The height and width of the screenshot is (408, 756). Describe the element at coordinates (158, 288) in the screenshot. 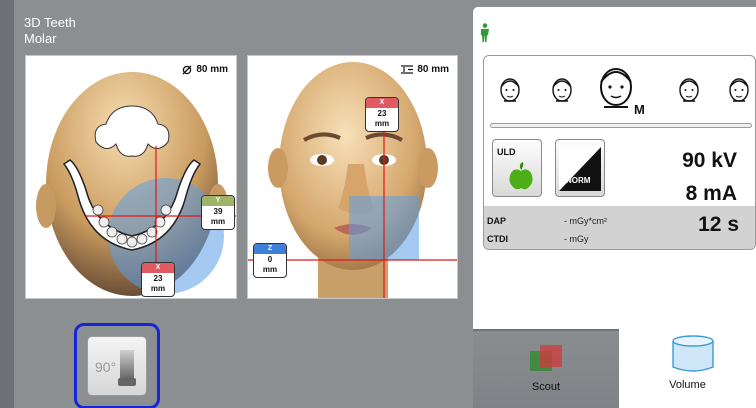

I see `badge-unit-x-top: mm` at that location.